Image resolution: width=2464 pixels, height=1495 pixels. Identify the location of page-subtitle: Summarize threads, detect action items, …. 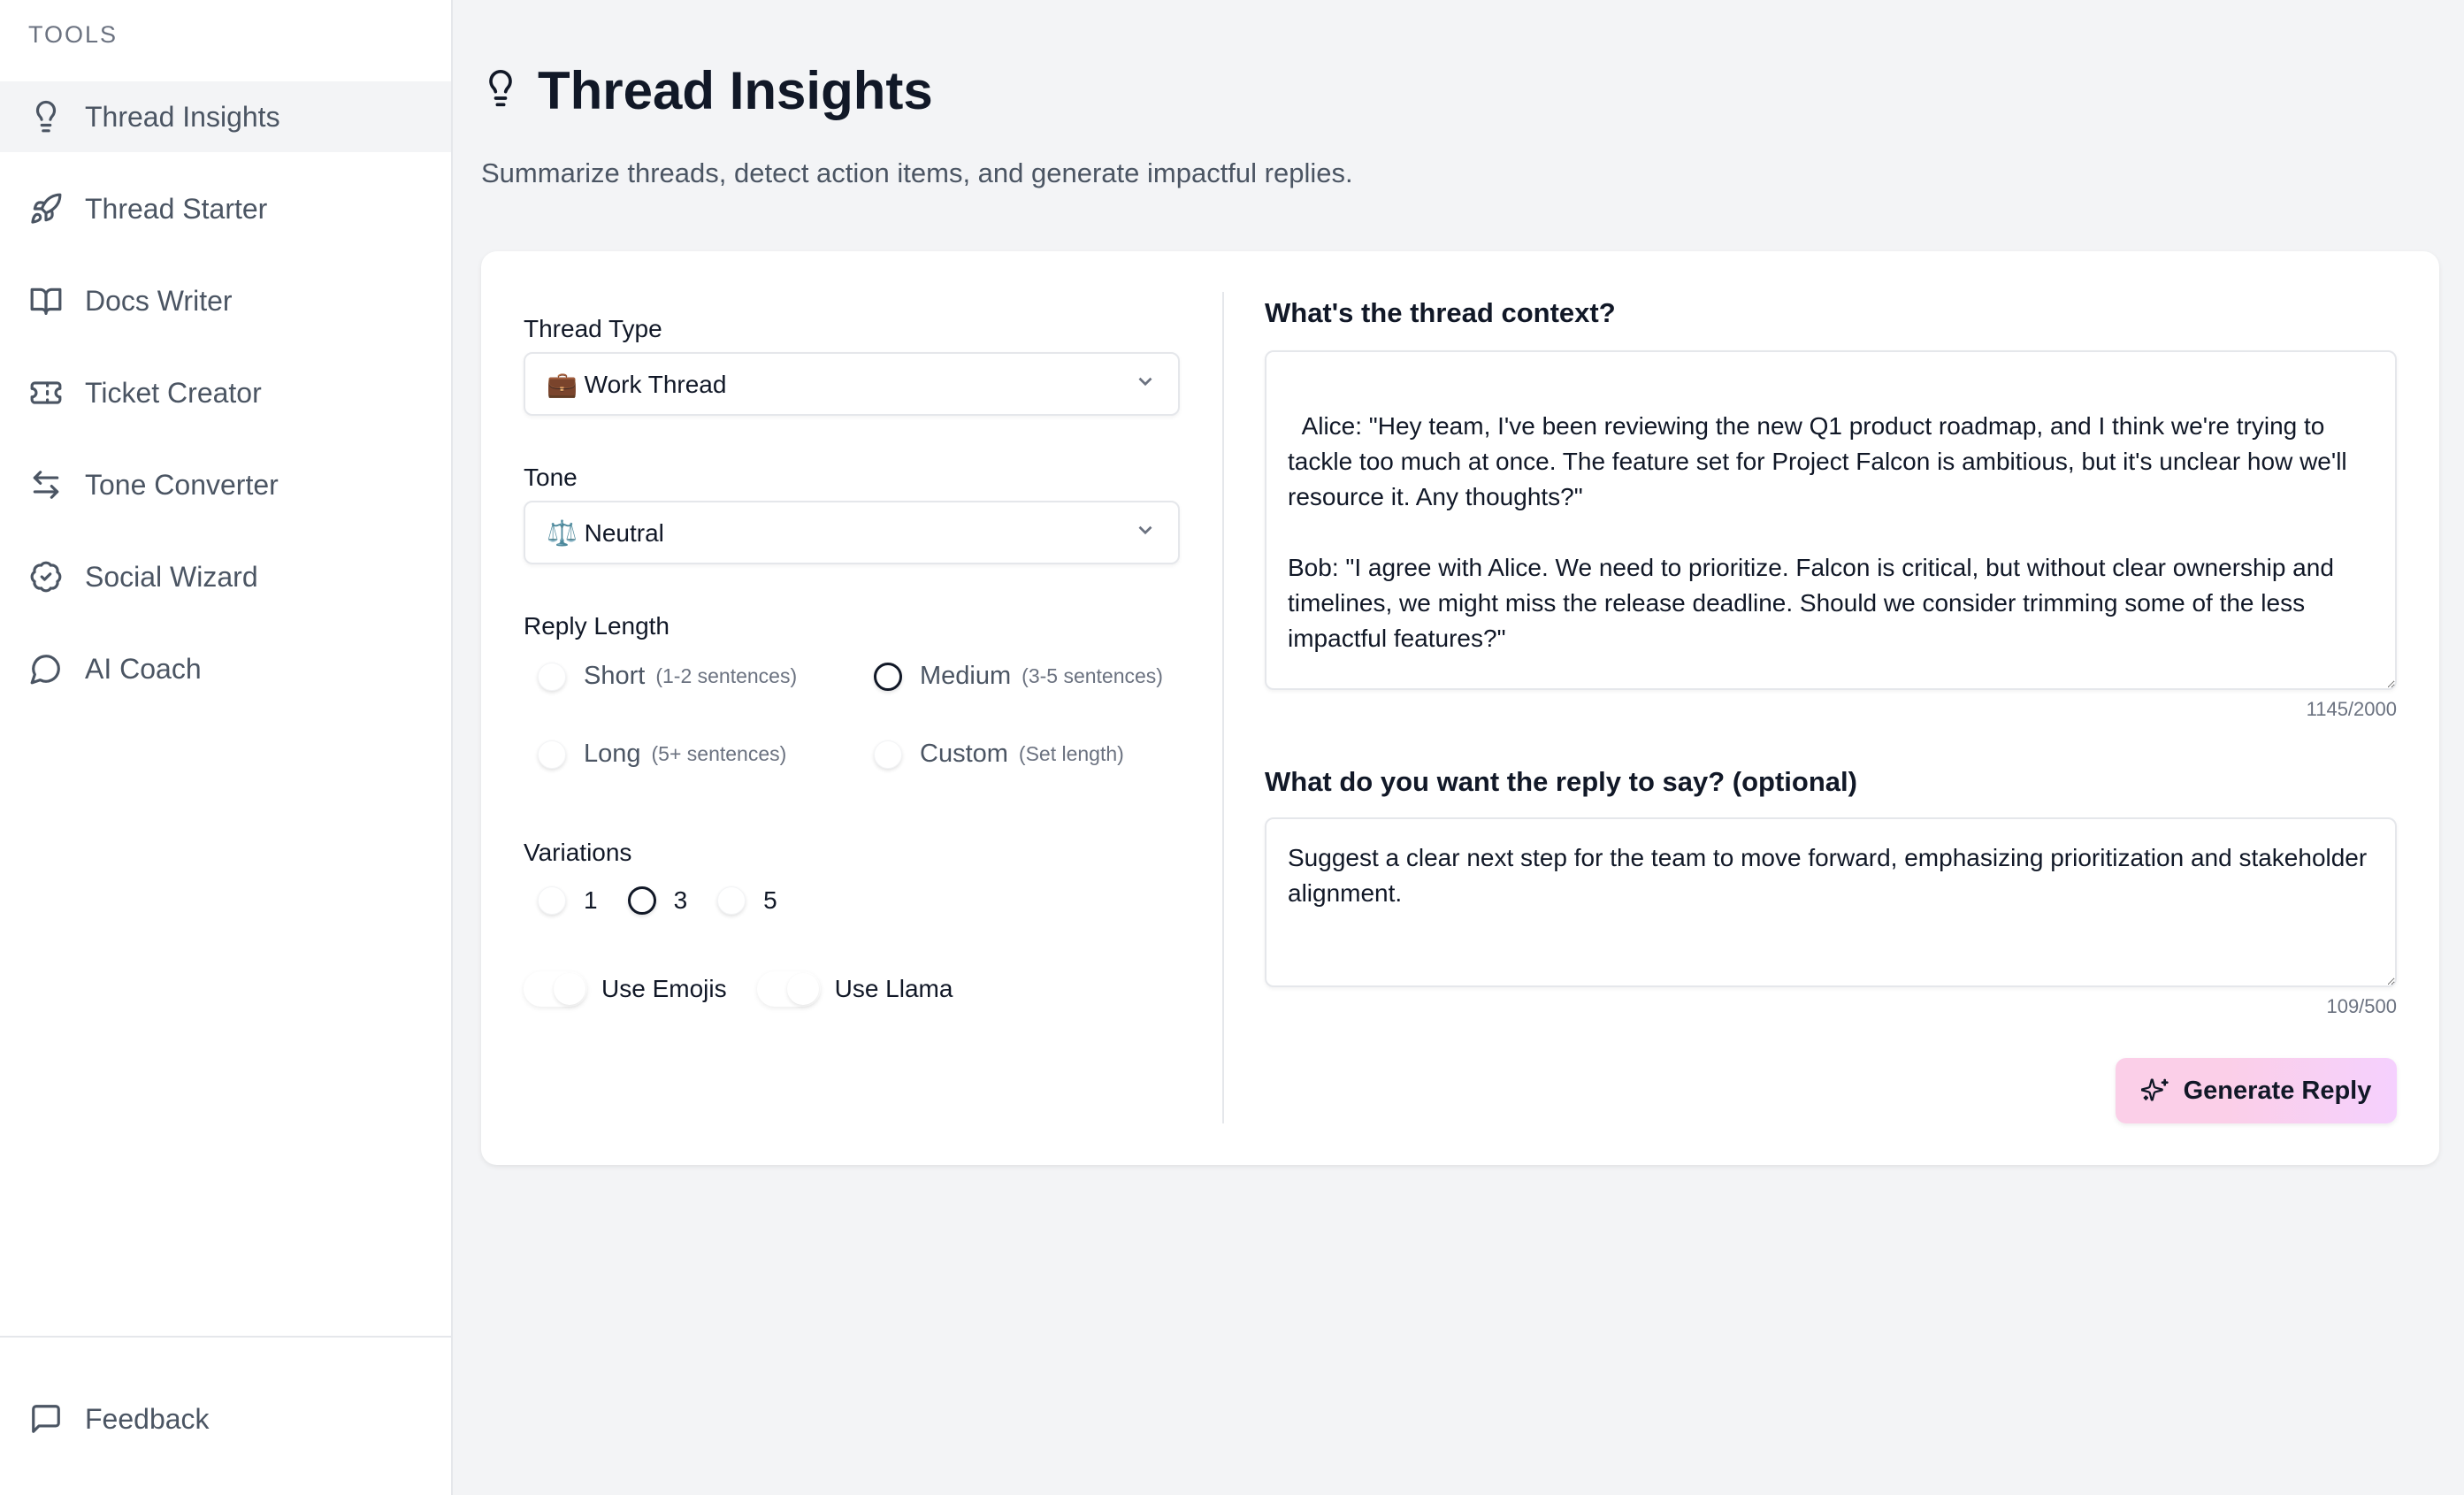
(917, 172).